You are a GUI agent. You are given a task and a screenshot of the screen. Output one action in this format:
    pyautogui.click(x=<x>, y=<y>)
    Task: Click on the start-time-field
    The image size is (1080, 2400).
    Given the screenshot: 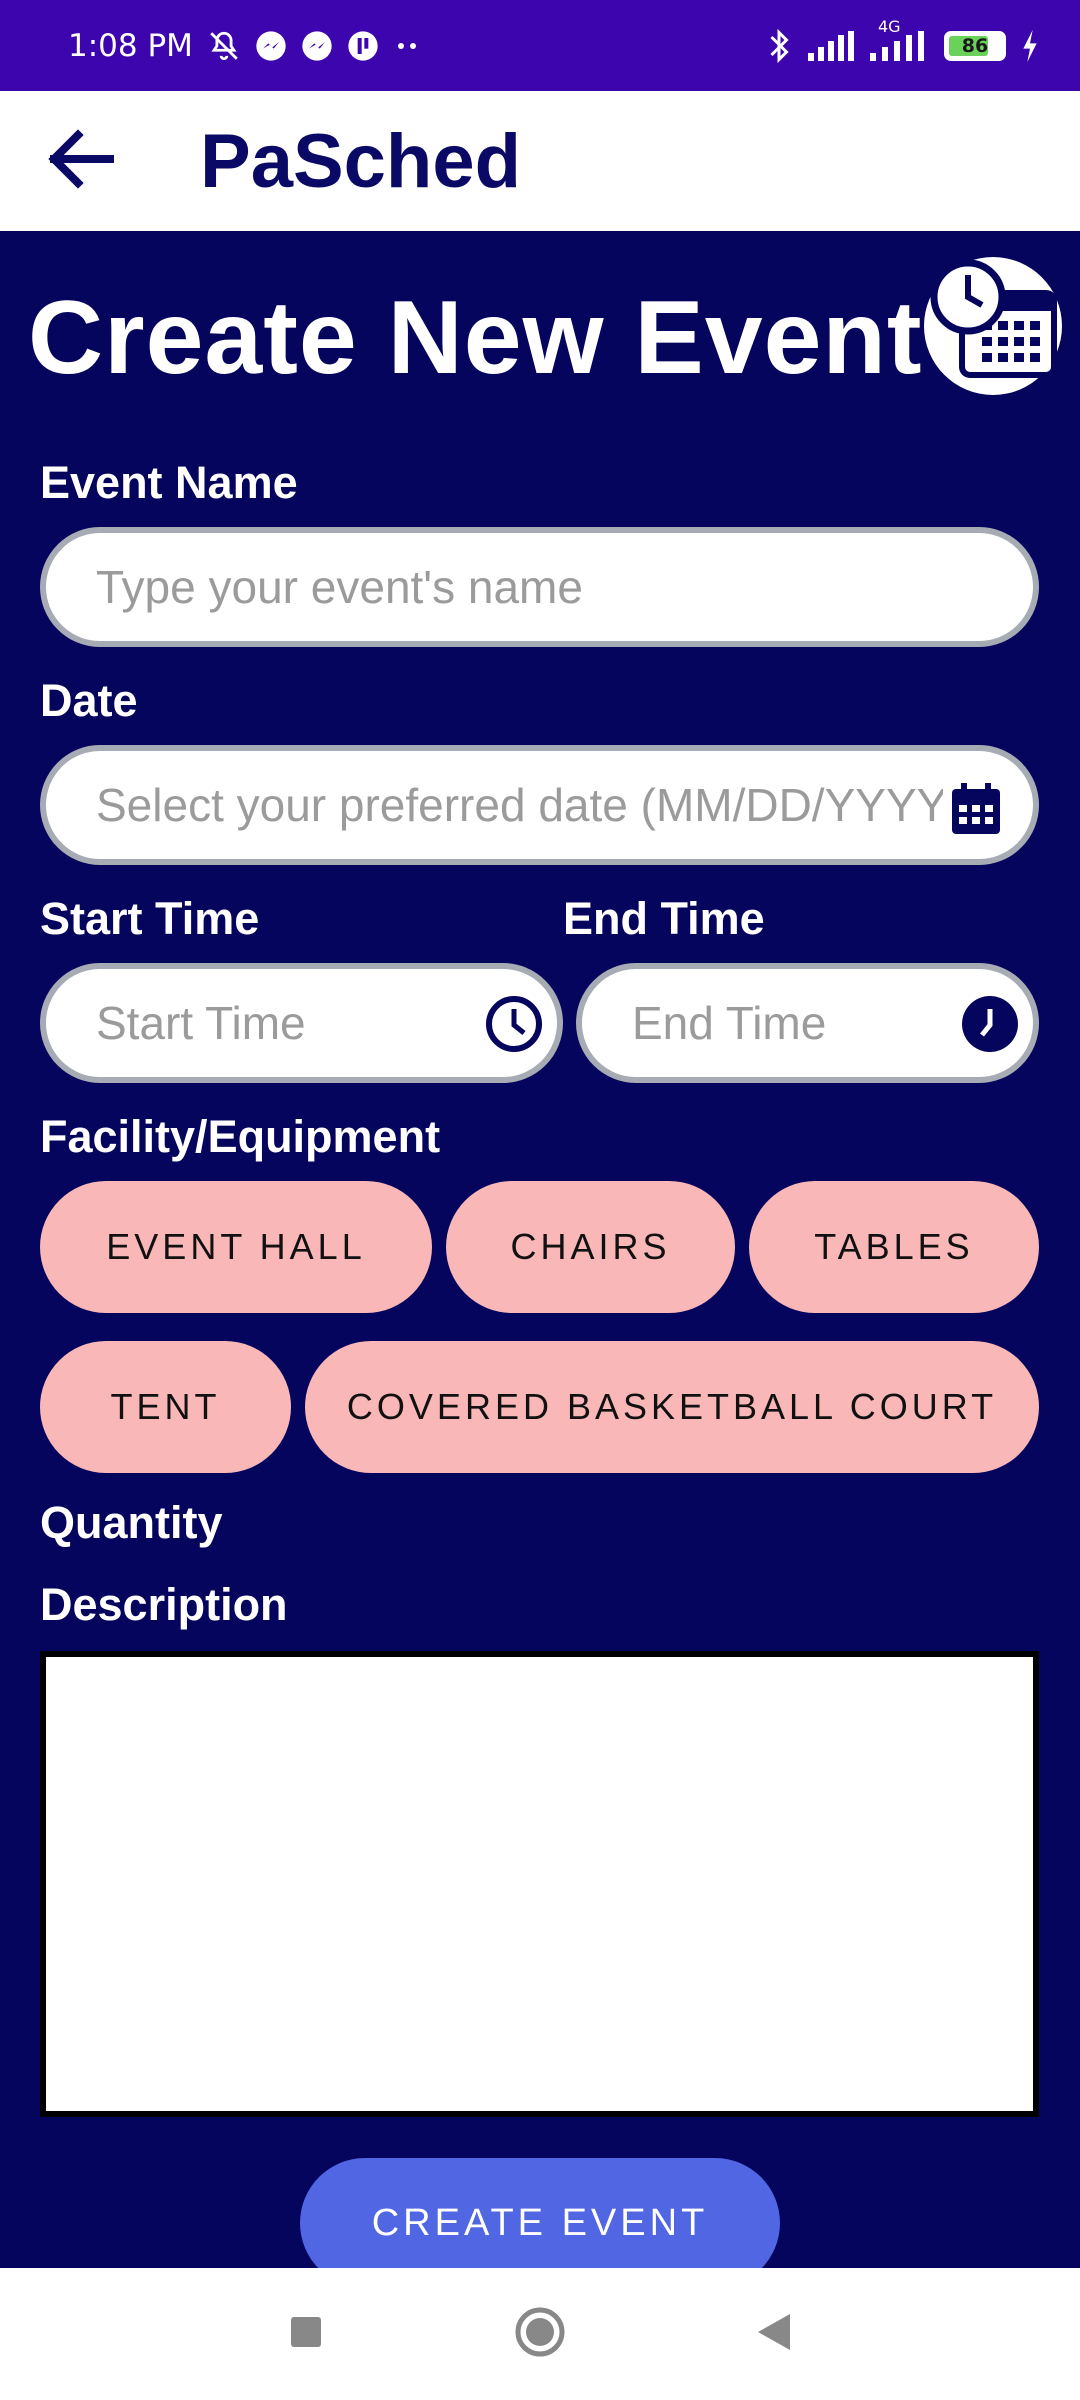 What is the action you would take?
    pyautogui.click(x=301, y=1023)
    